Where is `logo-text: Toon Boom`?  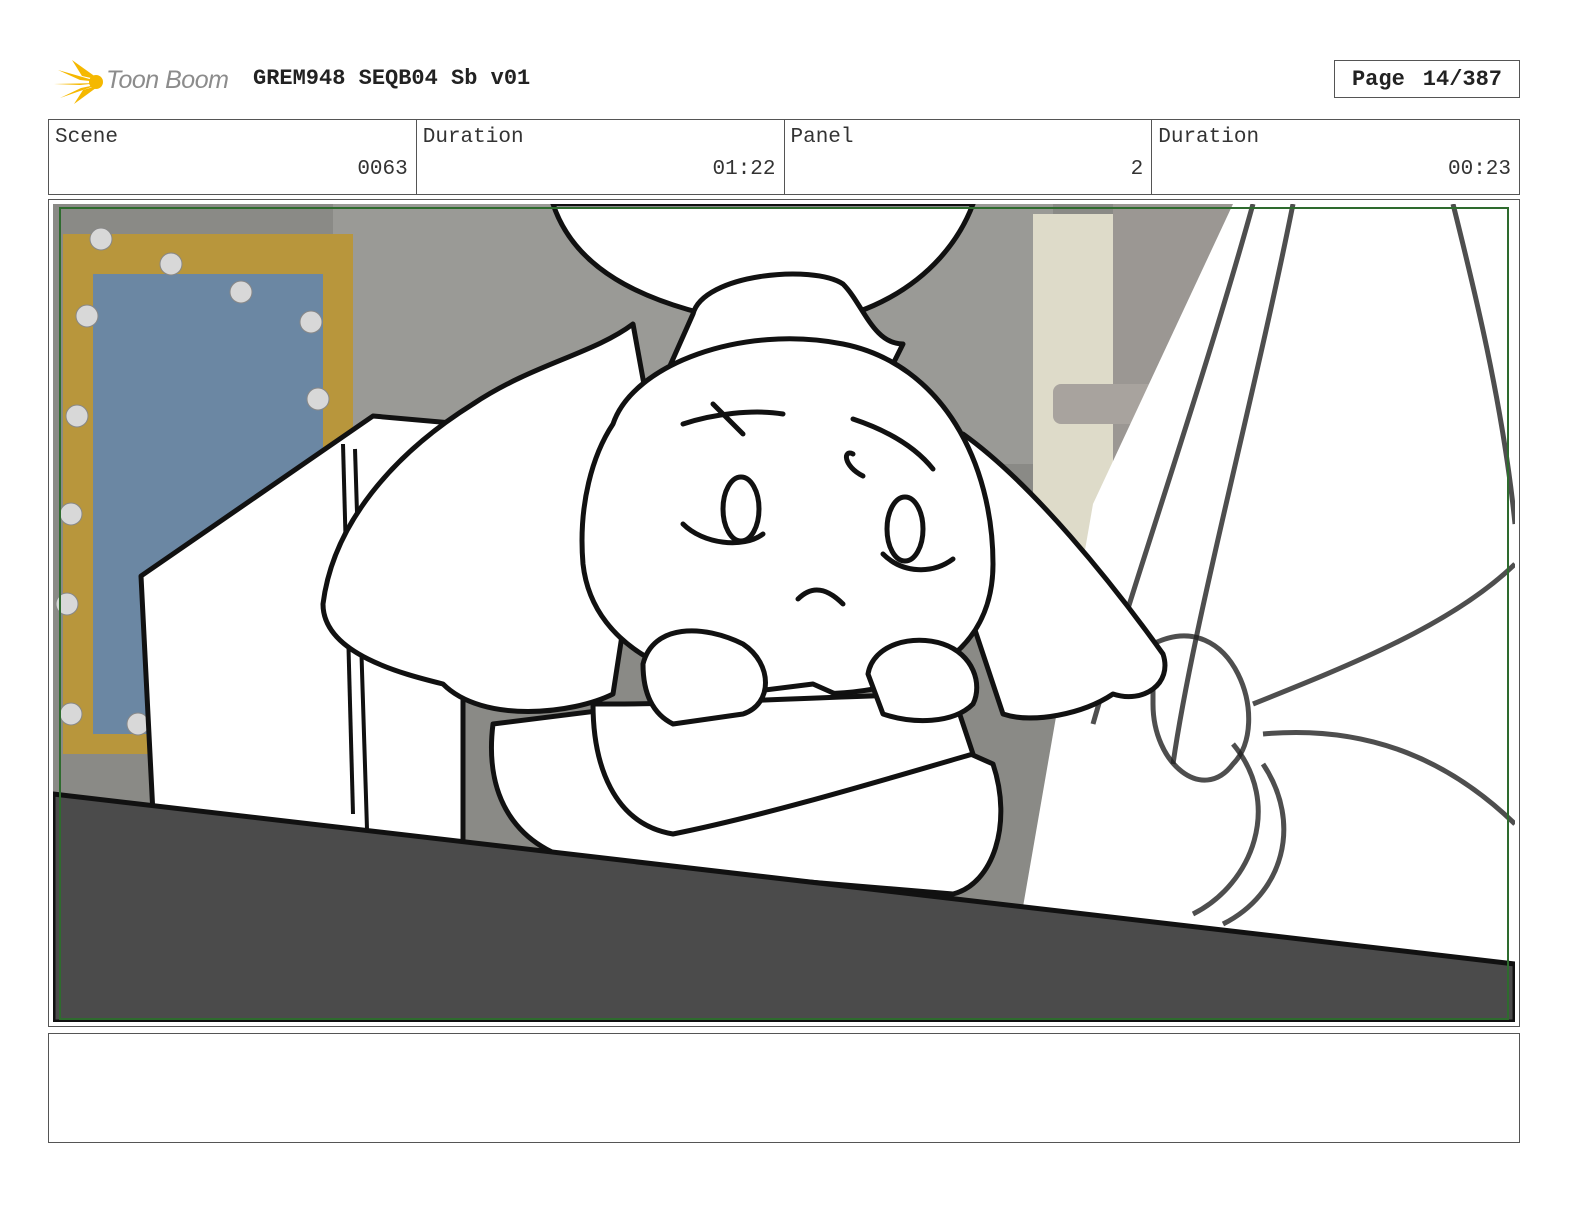 logo-text: Toon Boom is located at coordinates (167, 80).